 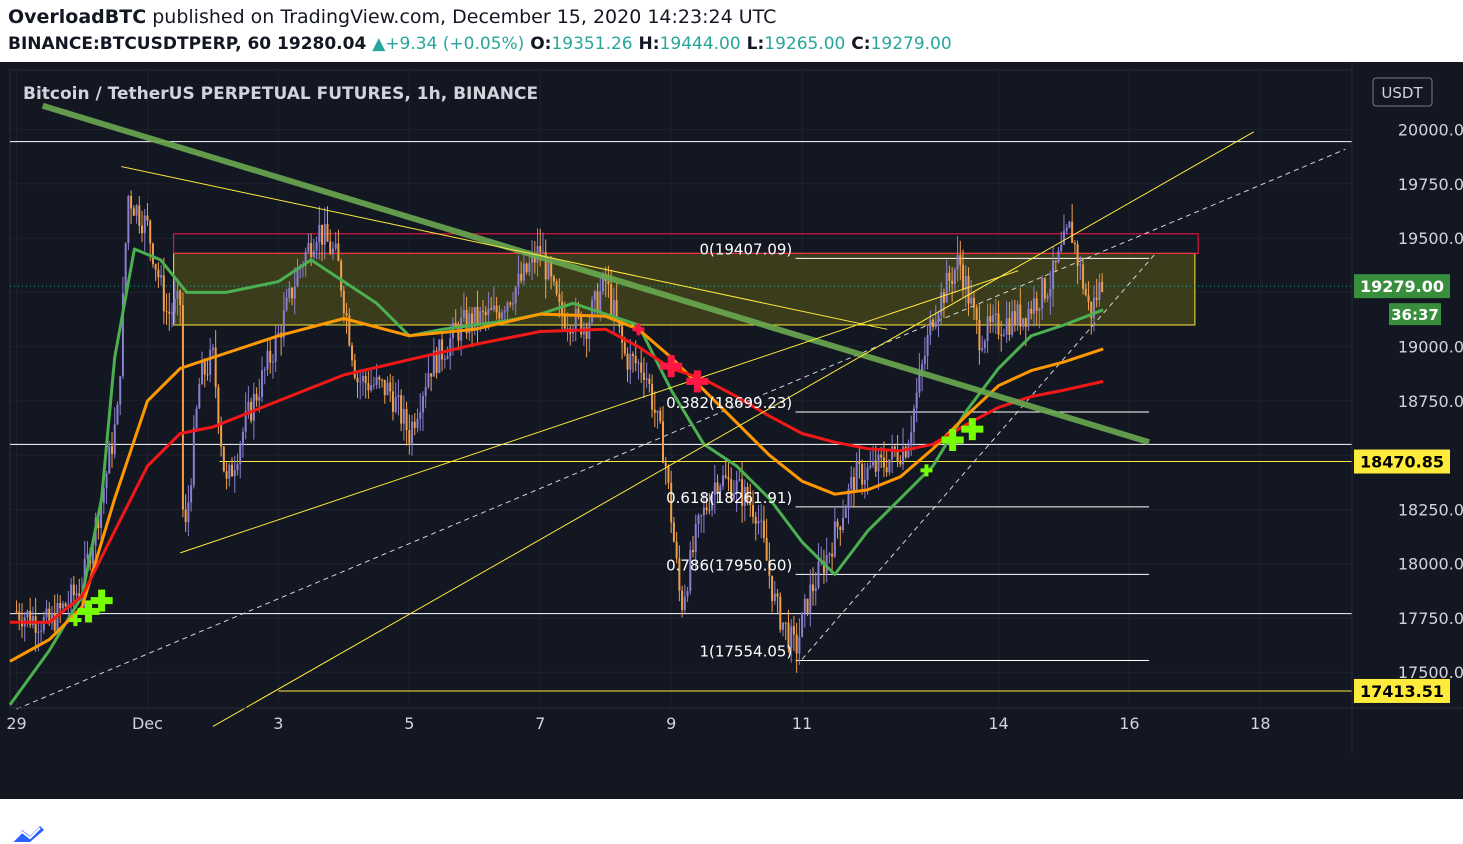 What do you see at coordinates (77, 17) in the screenshot?
I see `author-name: OverloadBTC` at bounding box center [77, 17].